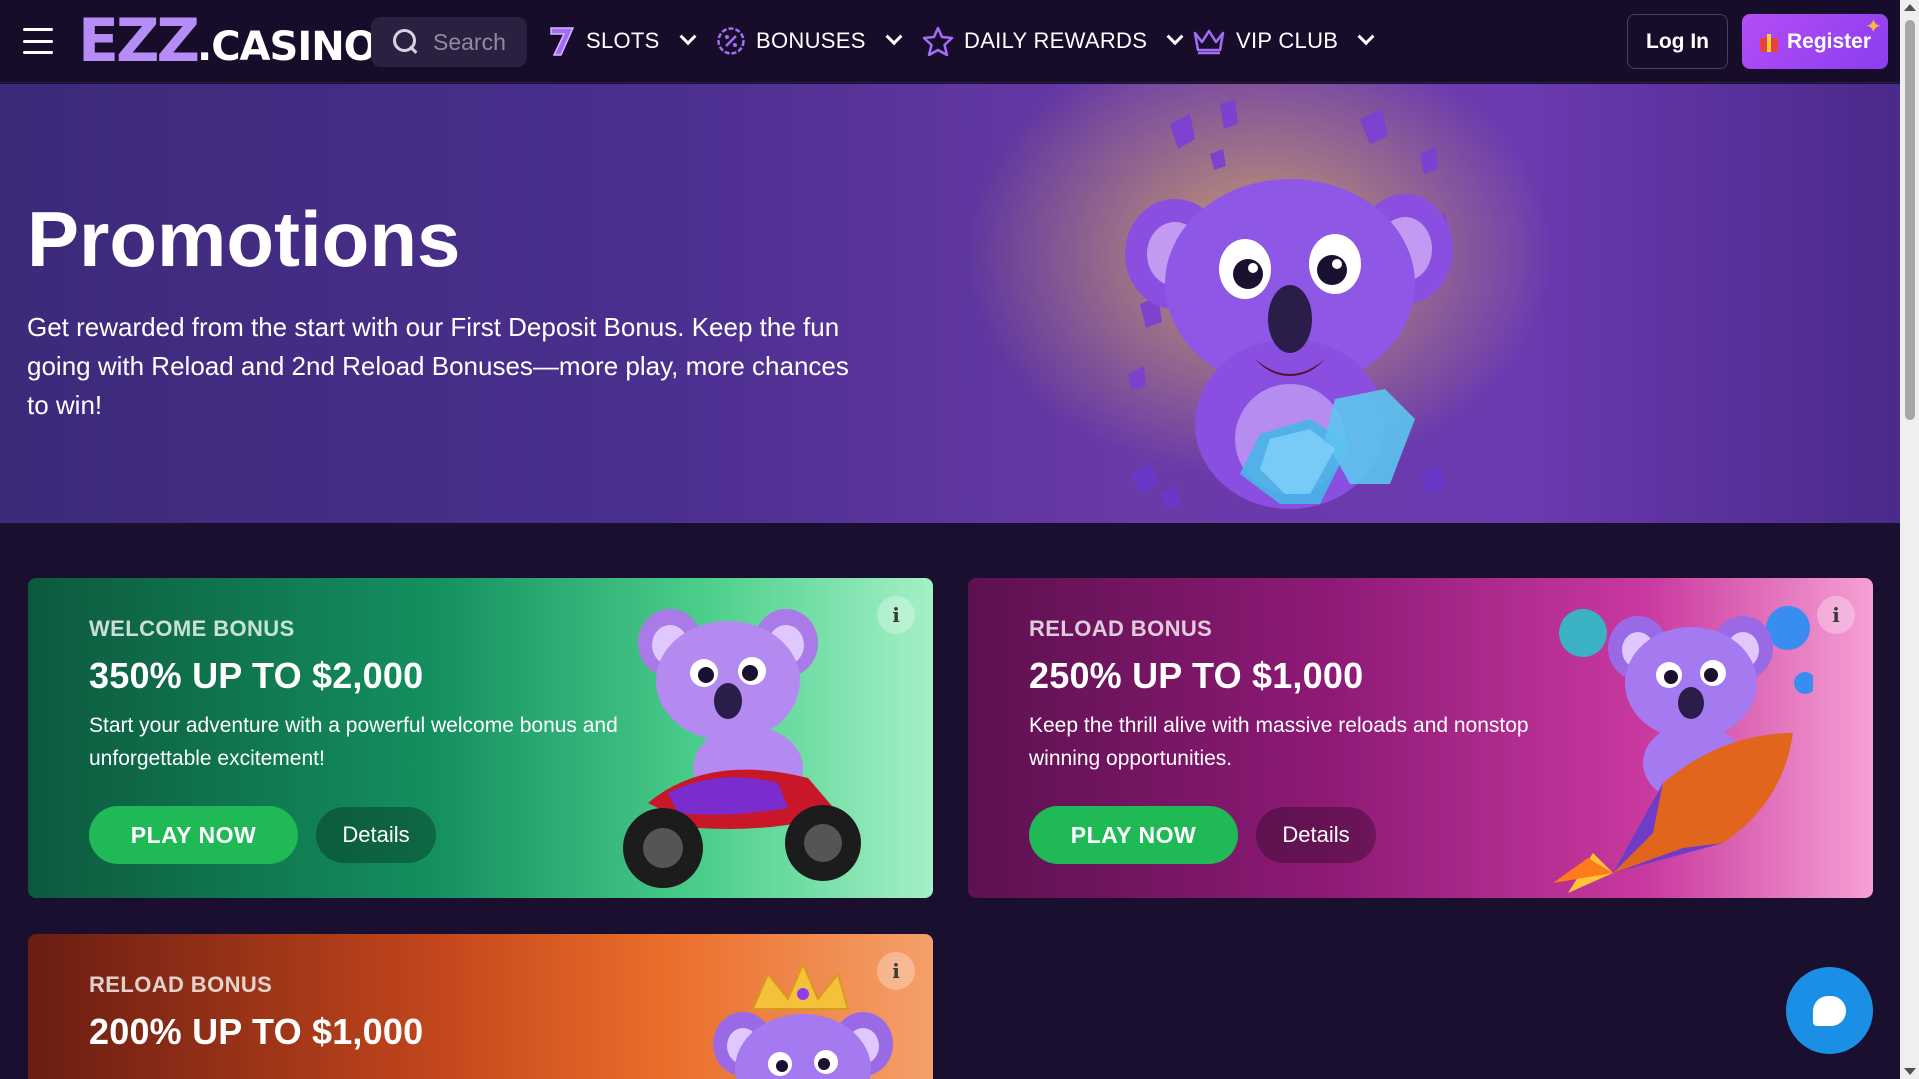  Describe the element at coordinates (1677, 41) in the screenshot. I see `login-button: Log In` at that location.